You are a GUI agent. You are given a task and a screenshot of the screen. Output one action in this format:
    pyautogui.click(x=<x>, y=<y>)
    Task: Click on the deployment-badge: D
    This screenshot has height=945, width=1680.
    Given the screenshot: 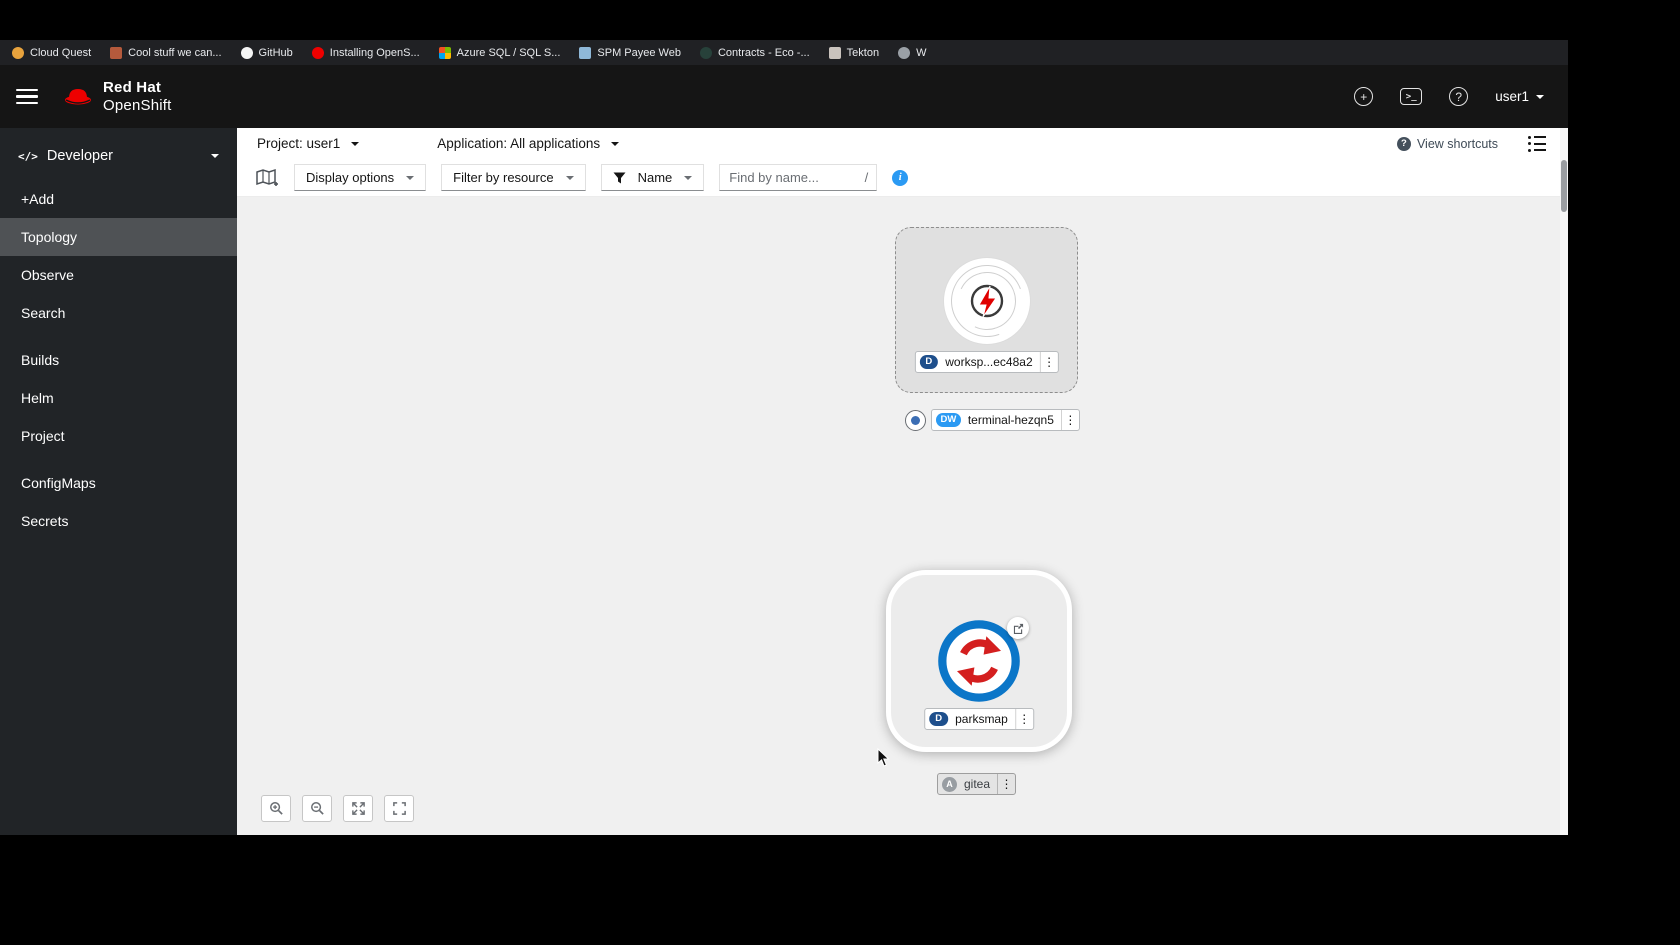 What is the action you would take?
    pyautogui.click(x=939, y=719)
    